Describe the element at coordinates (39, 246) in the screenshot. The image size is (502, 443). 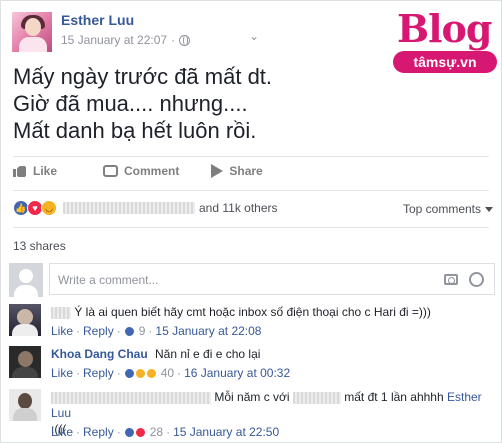
I see `shares-count: 13 shares` at that location.